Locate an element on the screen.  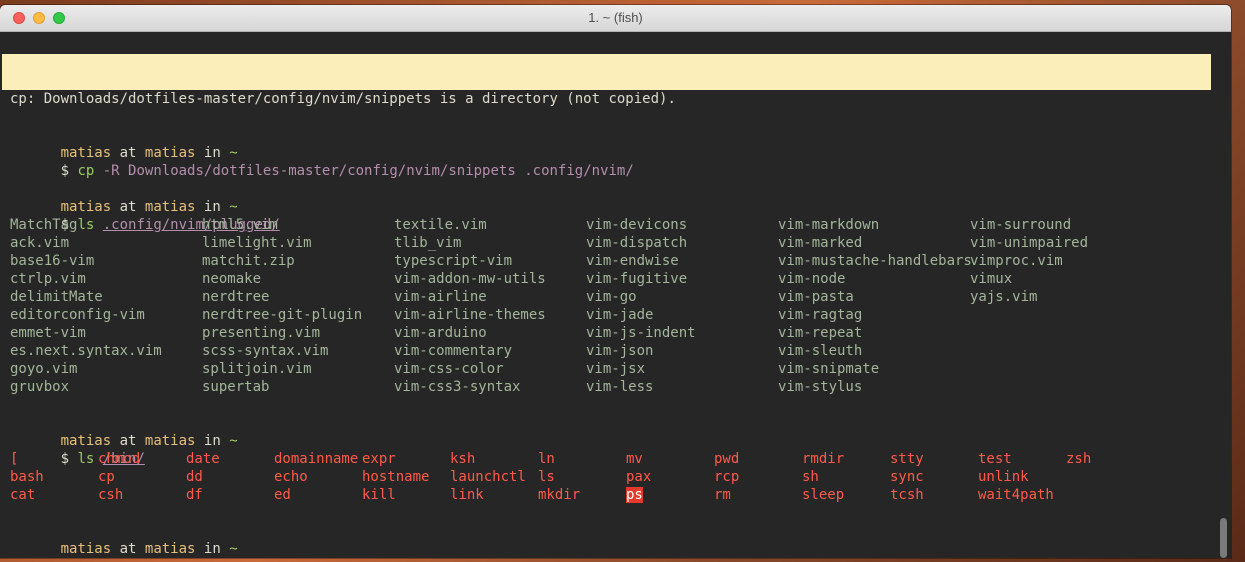
bin-entry: df is located at coordinates (194, 495).